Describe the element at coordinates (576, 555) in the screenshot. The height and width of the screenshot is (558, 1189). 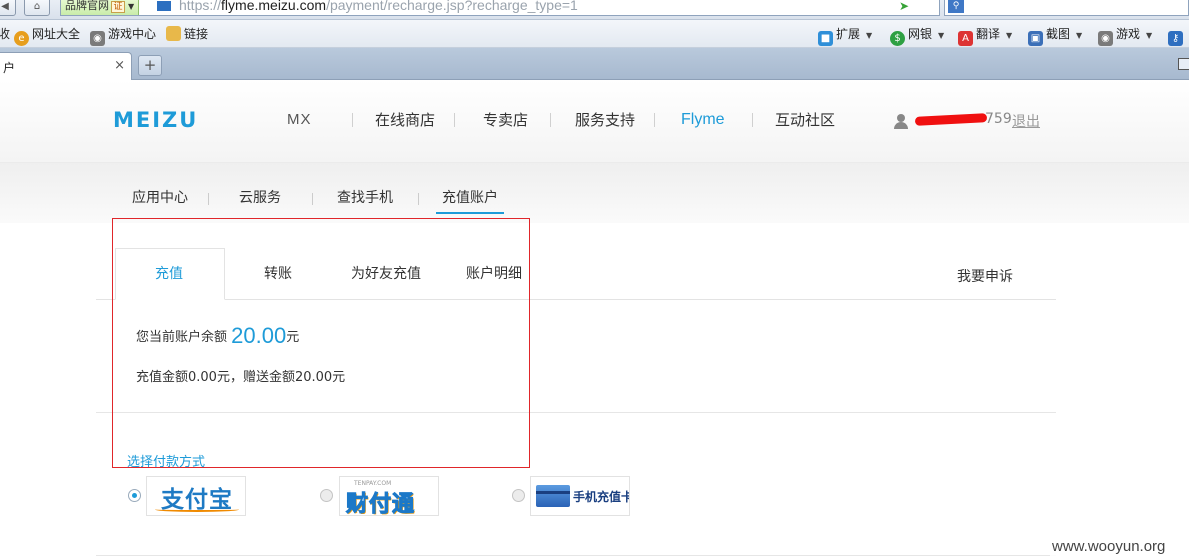
I see `bottom-divider` at that location.